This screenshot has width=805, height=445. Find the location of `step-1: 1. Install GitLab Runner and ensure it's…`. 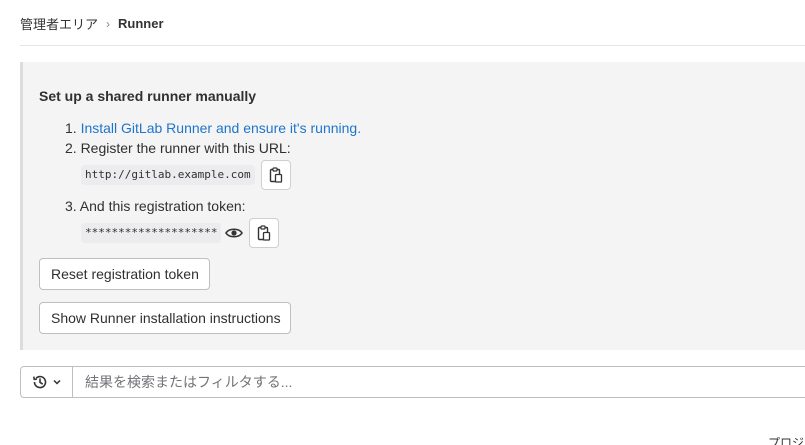

step-1: 1. Install GitLab Runner and ensure it's… is located at coordinates (213, 128).